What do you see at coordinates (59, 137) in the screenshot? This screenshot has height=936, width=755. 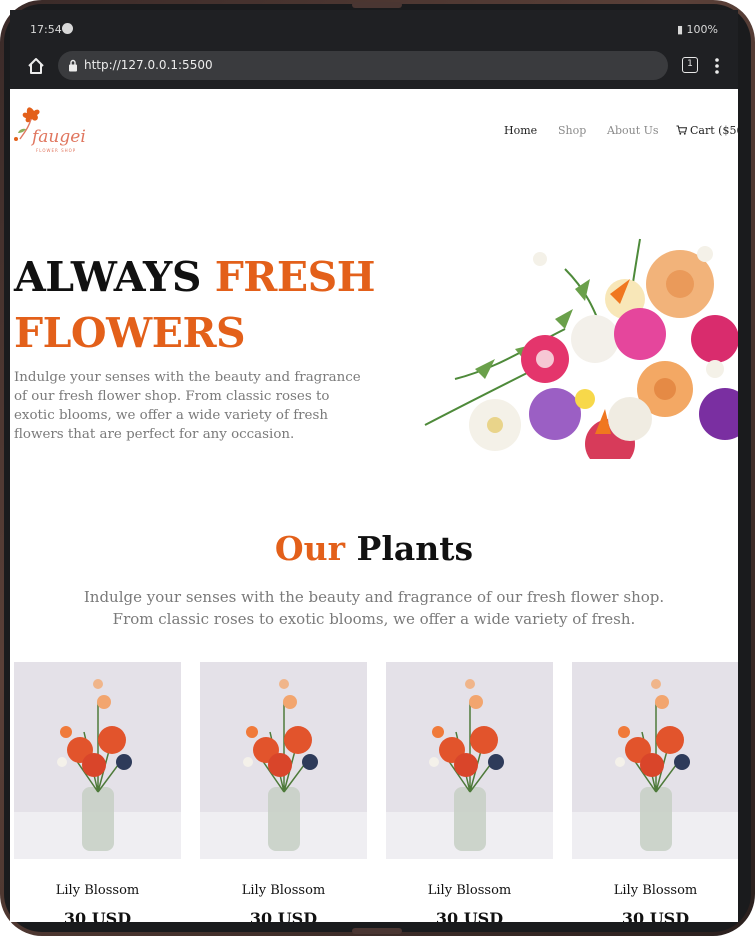 I see `logo-text: faugei` at bounding box center [59, 137].